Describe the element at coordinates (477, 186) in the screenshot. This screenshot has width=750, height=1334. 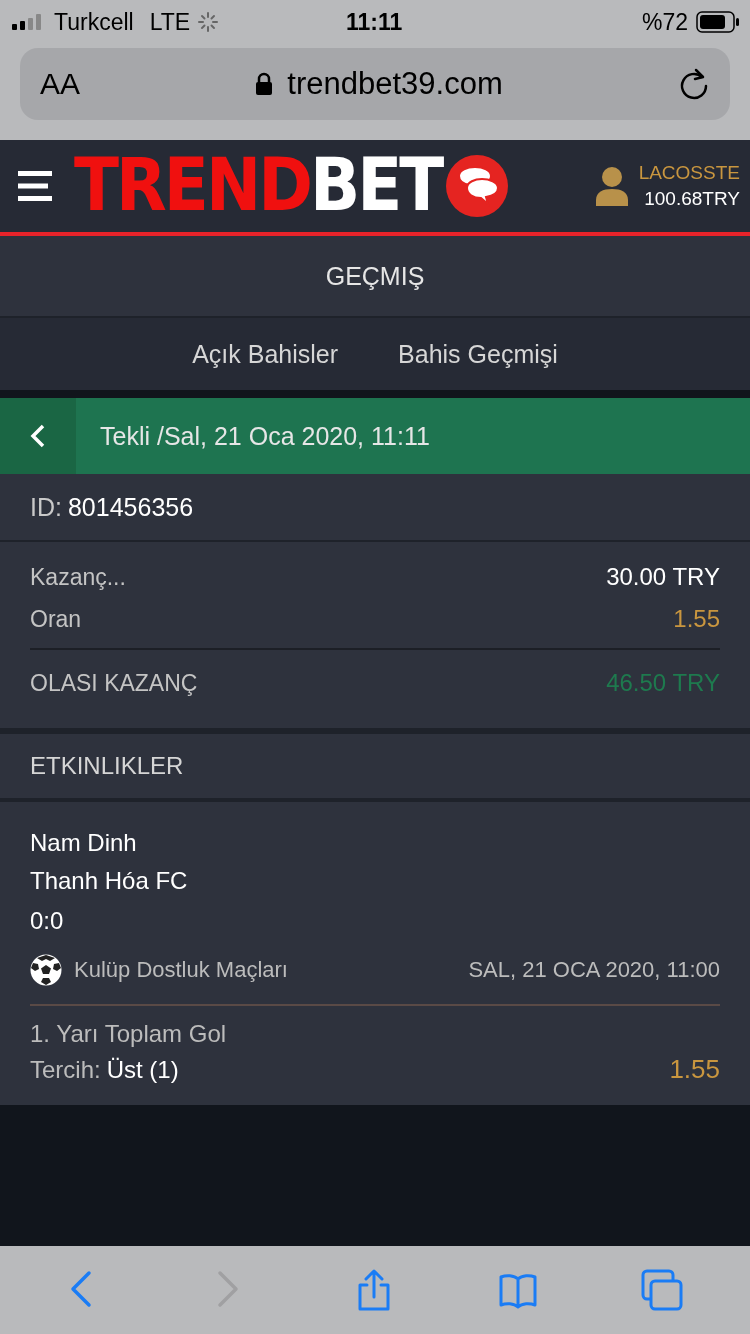
I see `chat-bubbles-icon` at that location.